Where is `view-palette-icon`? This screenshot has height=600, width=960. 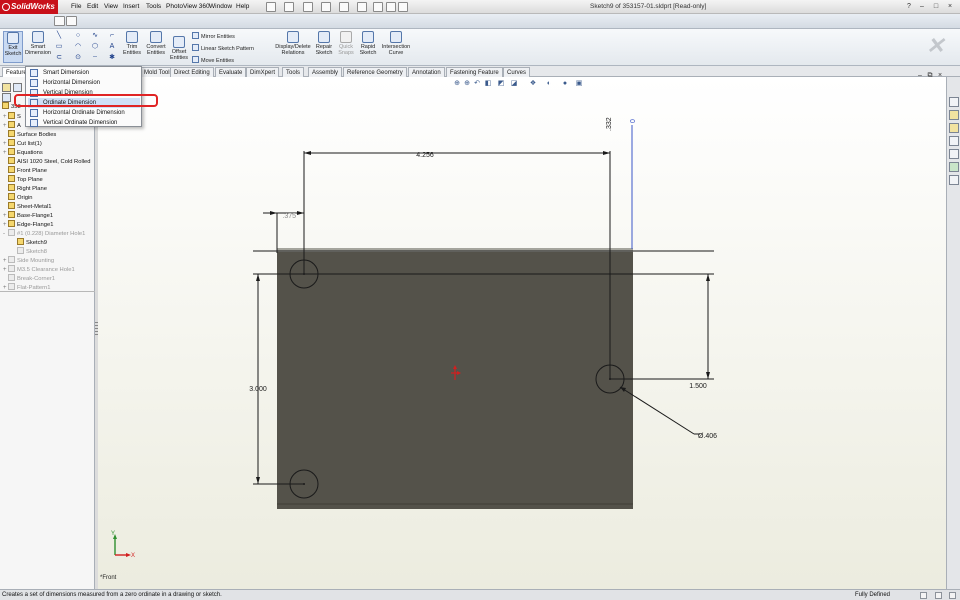
view-palette-icon is located at coordinates (954, 154).